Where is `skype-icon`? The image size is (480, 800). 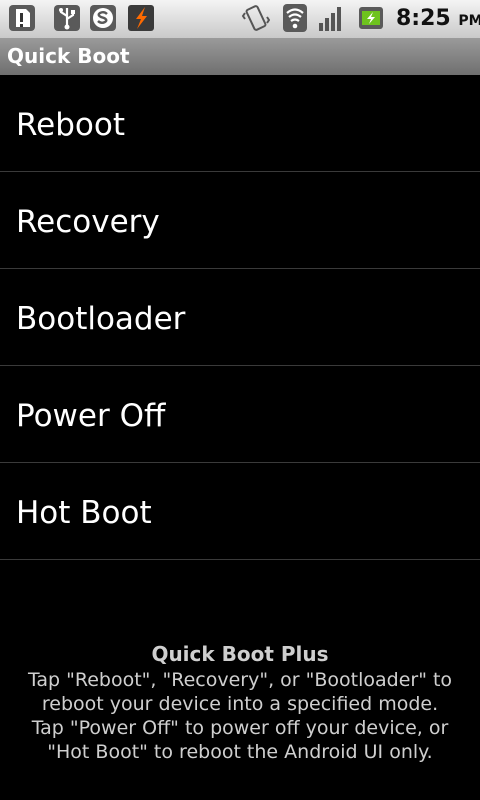
skype-icon is located at coordinates (103, 18).